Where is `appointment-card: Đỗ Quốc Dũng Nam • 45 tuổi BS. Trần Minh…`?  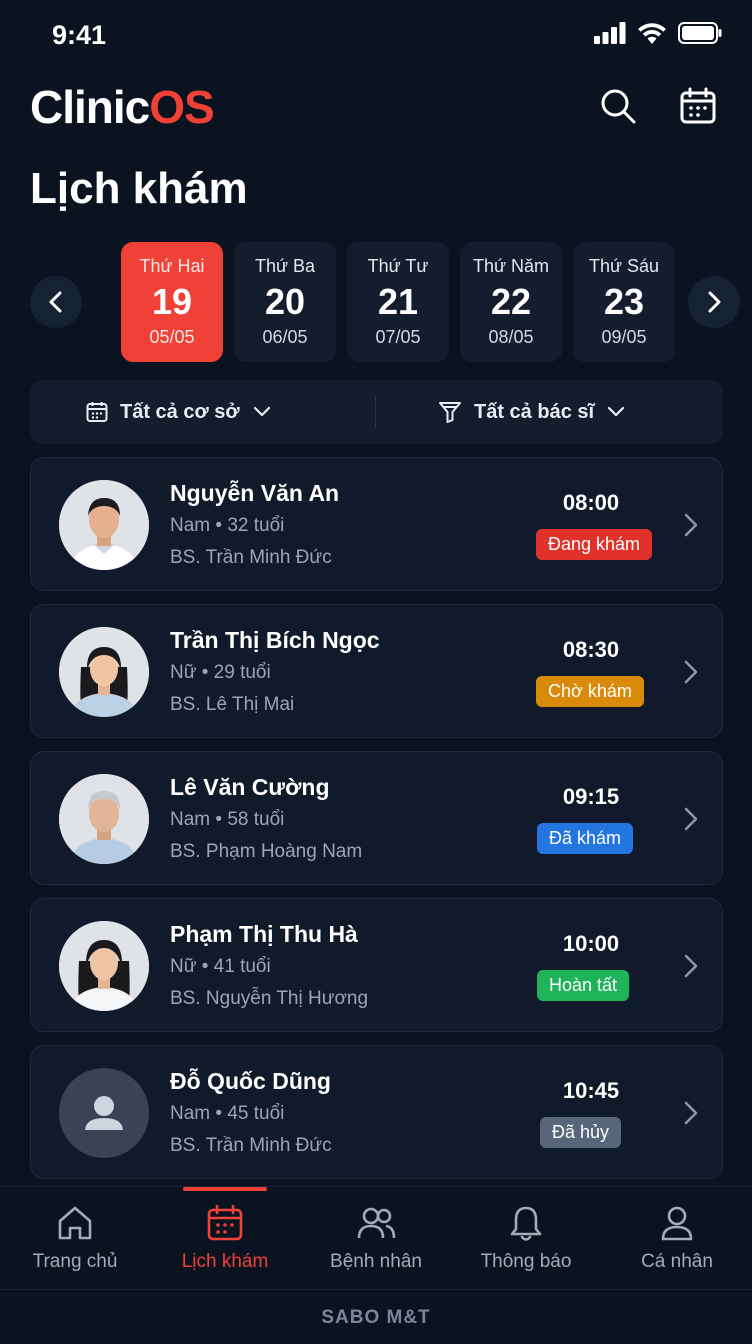
appointment-card: Đỗ Quốc Dũng Nam • 45 tuổi BS. Trần Minh… is located at coordinates (376, 1112).